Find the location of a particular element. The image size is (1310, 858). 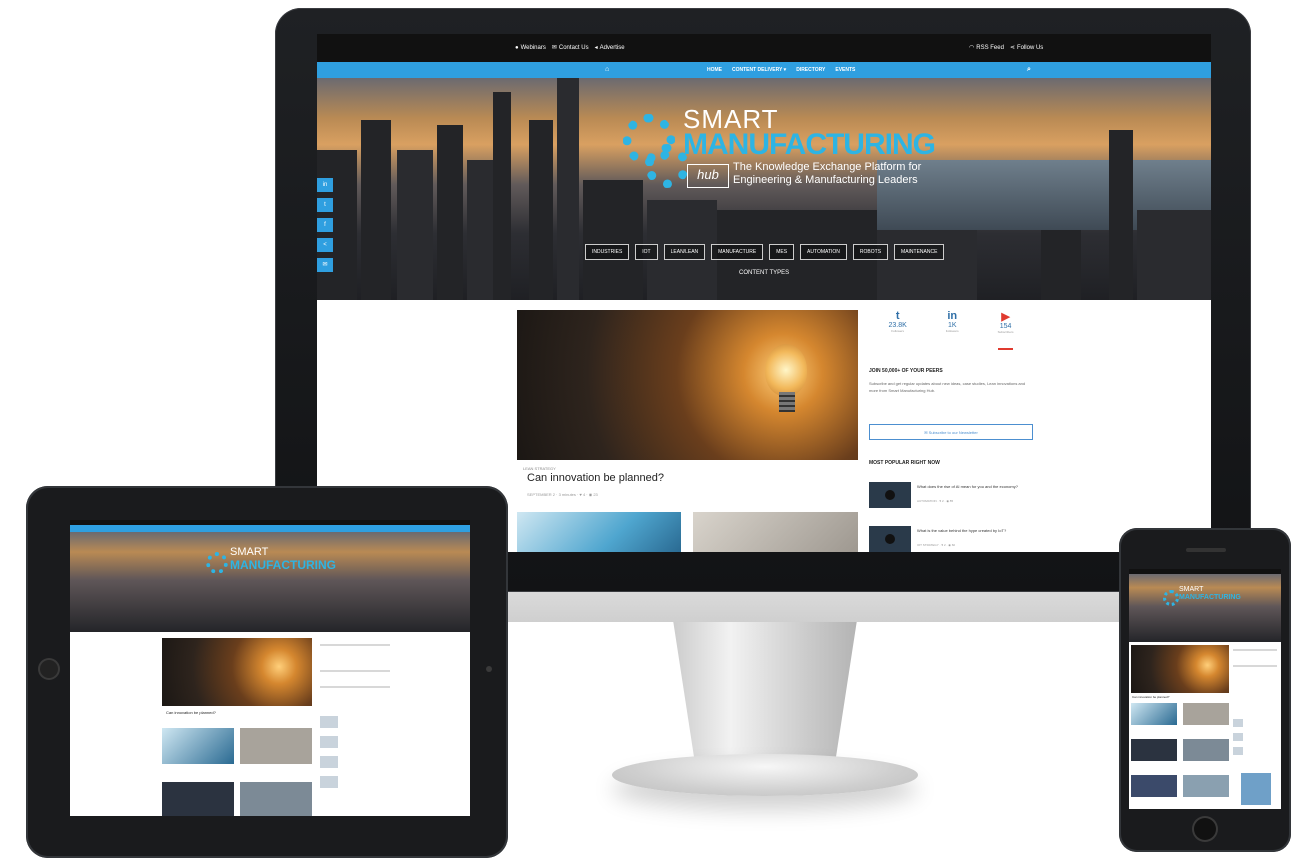

search-icon: ⌕ is located at coordinates (1029, 70).